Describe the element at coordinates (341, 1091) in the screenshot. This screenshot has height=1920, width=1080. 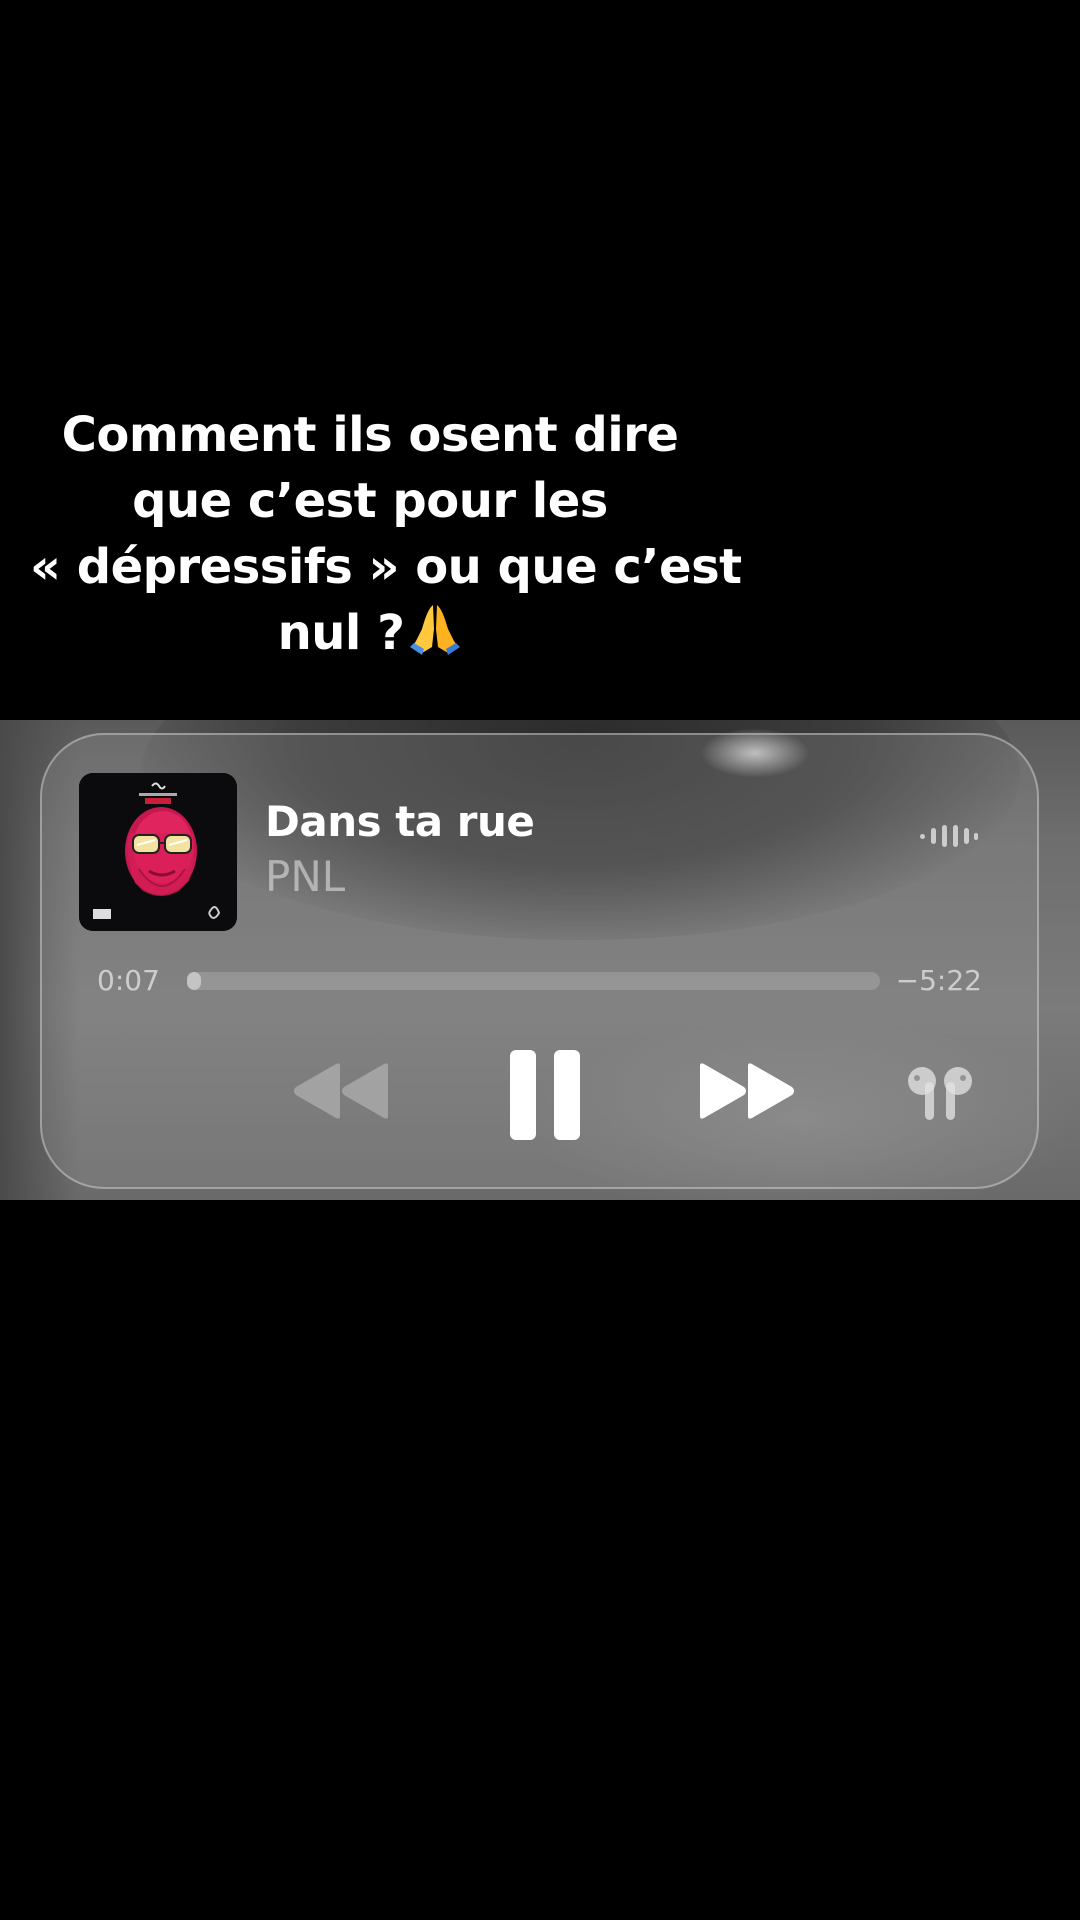
I see `rewind-icon` at that location.